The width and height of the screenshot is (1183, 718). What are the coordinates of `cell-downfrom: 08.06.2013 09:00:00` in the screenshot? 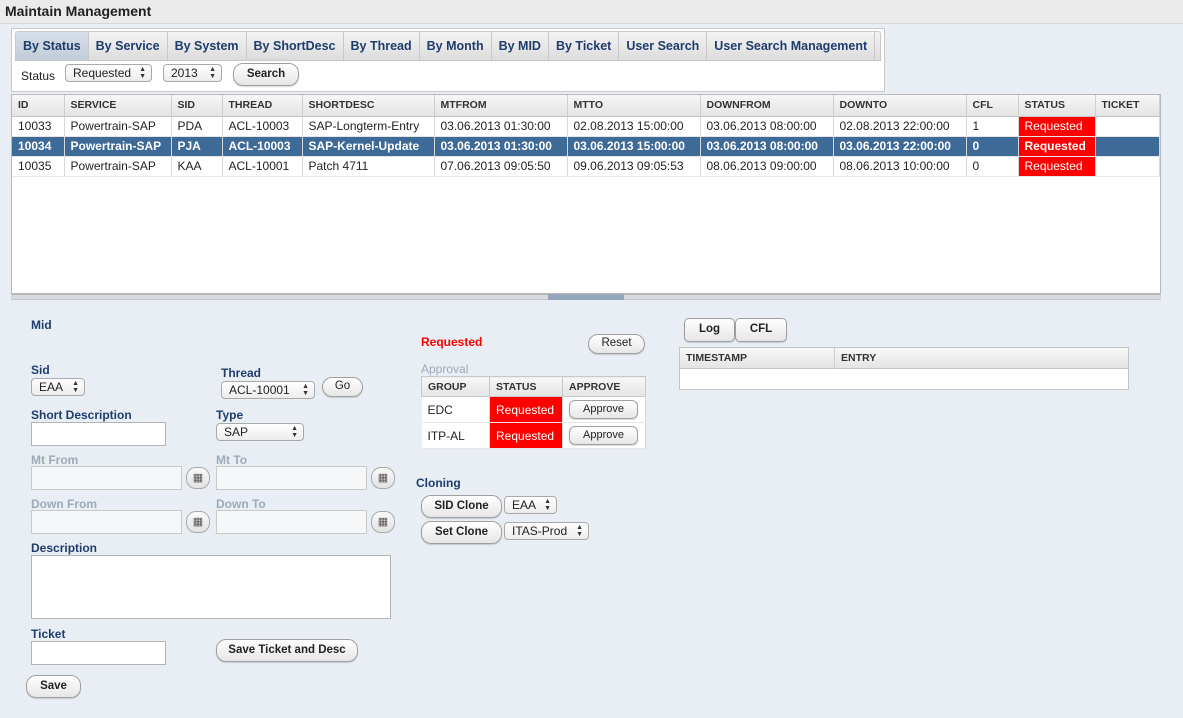 It's located at (767, 166).